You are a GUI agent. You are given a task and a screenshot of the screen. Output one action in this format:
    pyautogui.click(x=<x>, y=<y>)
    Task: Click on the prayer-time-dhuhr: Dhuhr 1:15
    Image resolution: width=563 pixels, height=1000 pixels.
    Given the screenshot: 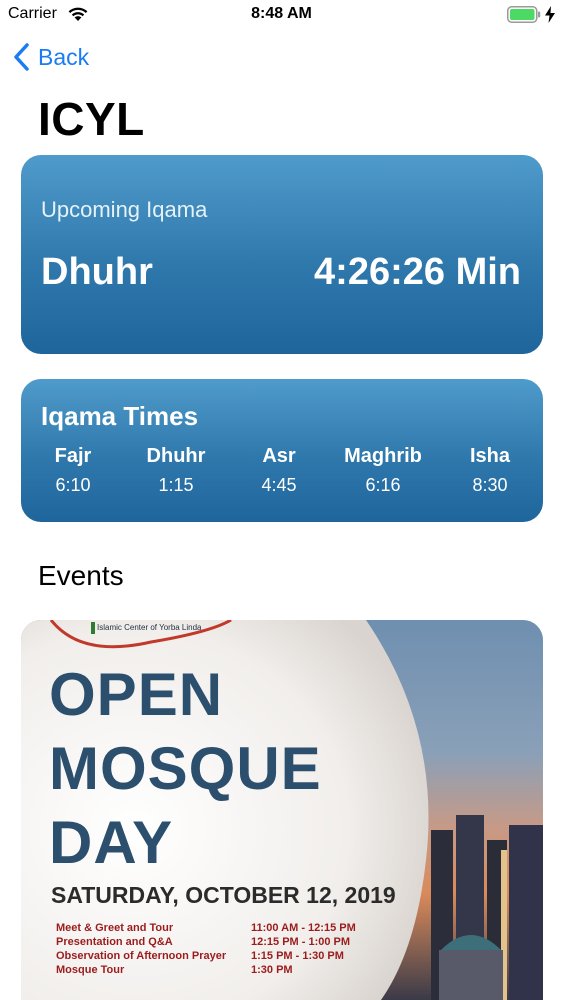 What is the action you would take?
    pyautogui.click(x=176, y=470)
    